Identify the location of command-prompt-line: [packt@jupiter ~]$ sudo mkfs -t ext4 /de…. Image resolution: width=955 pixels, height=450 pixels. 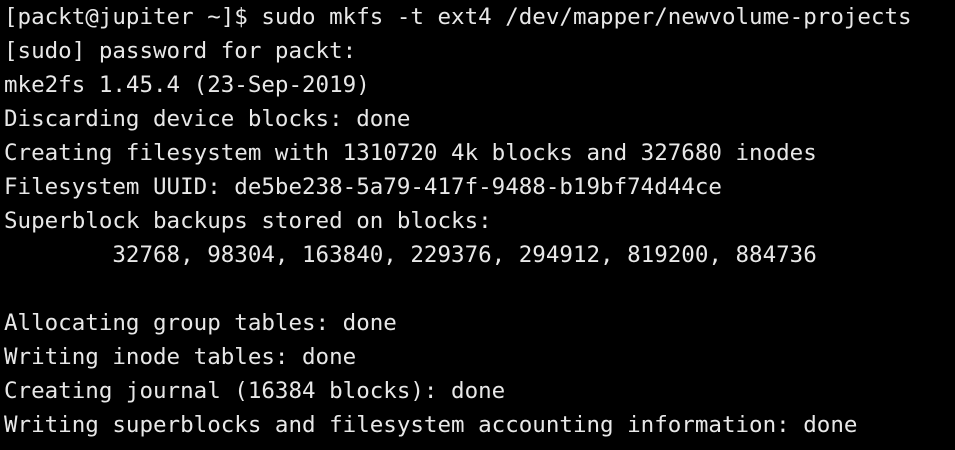
(458, 17).